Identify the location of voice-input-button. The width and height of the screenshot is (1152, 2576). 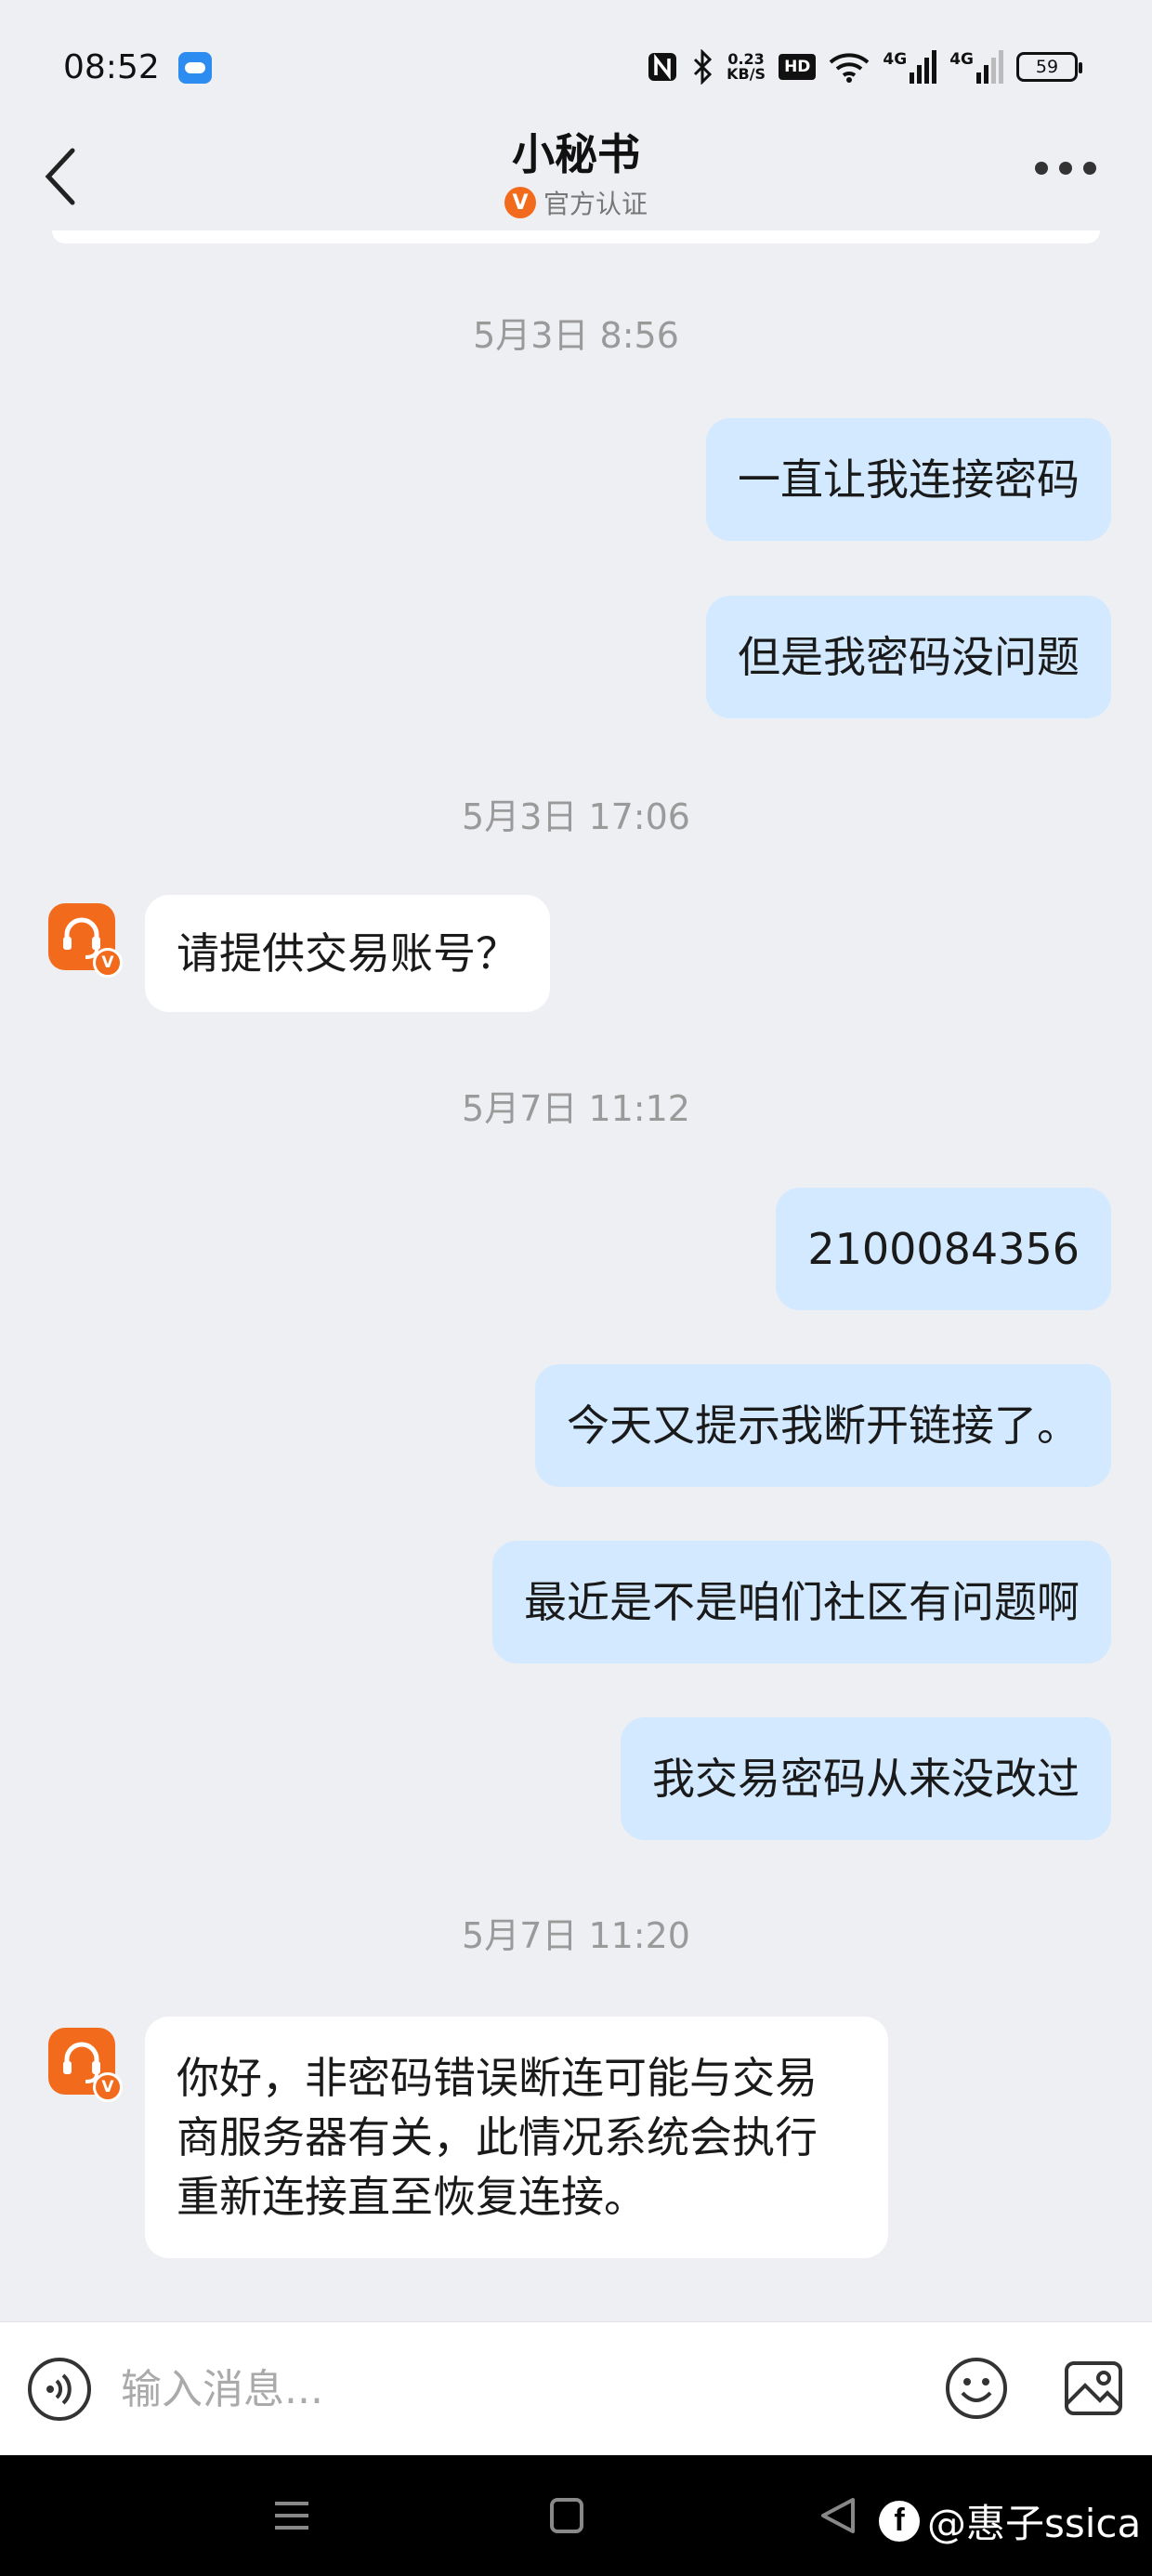
(59, 2389).